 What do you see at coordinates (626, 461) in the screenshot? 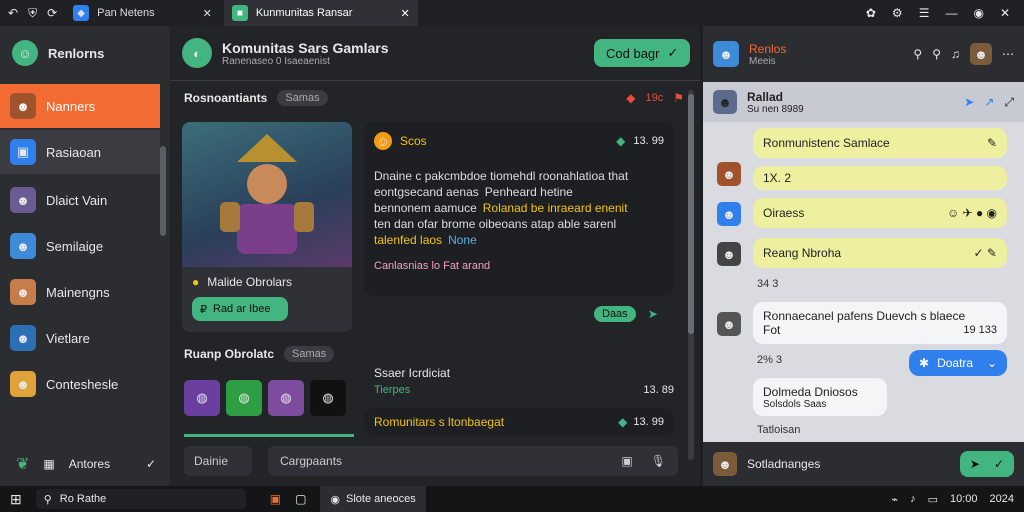
I see `attach-icon: ▣` at bounding box center [626, 461].